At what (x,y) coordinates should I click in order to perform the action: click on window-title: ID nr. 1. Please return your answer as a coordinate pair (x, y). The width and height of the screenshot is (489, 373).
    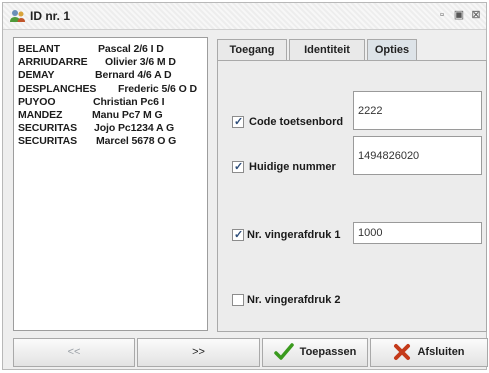
    Looking at the image, I should click on (50, 16).